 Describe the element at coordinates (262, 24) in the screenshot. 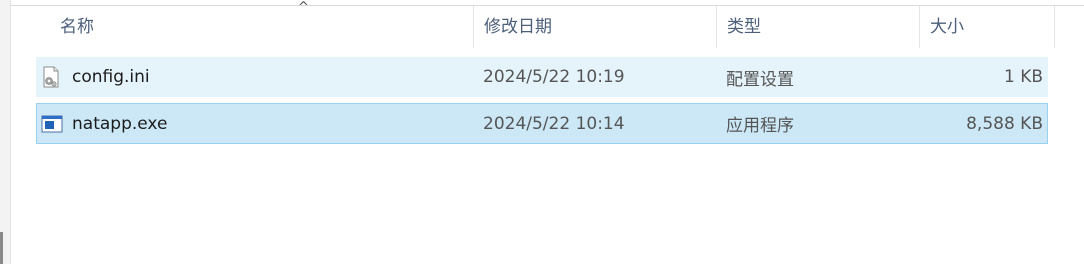

I see `column-header-name: 名称 ^` at that location.